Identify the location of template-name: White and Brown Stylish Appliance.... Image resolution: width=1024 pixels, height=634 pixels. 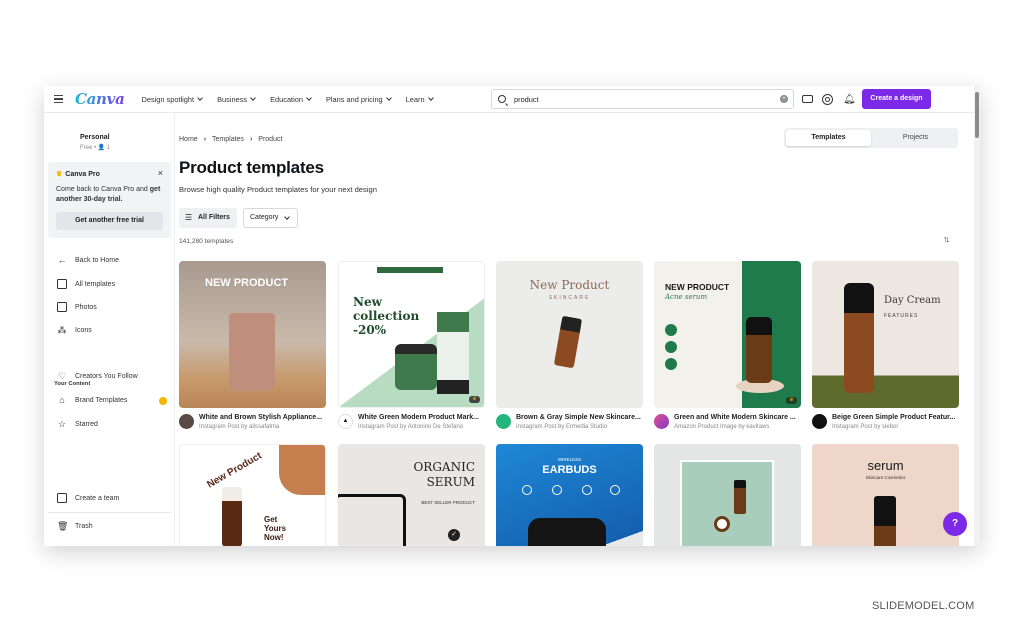
(260, 417).